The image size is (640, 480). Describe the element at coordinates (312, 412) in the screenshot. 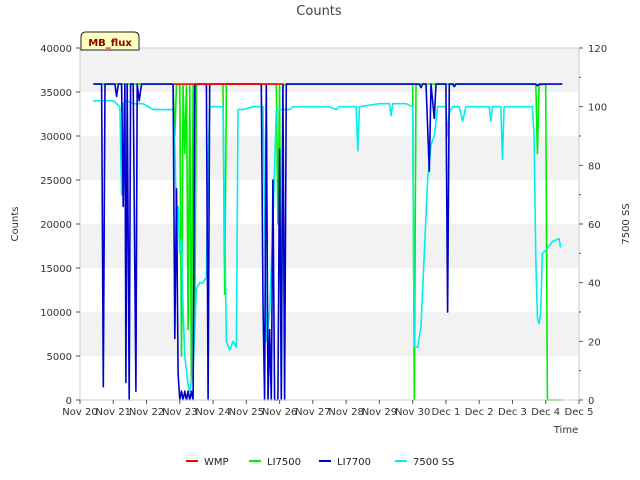

I see `x-tick-label: Nov 27` at that location.